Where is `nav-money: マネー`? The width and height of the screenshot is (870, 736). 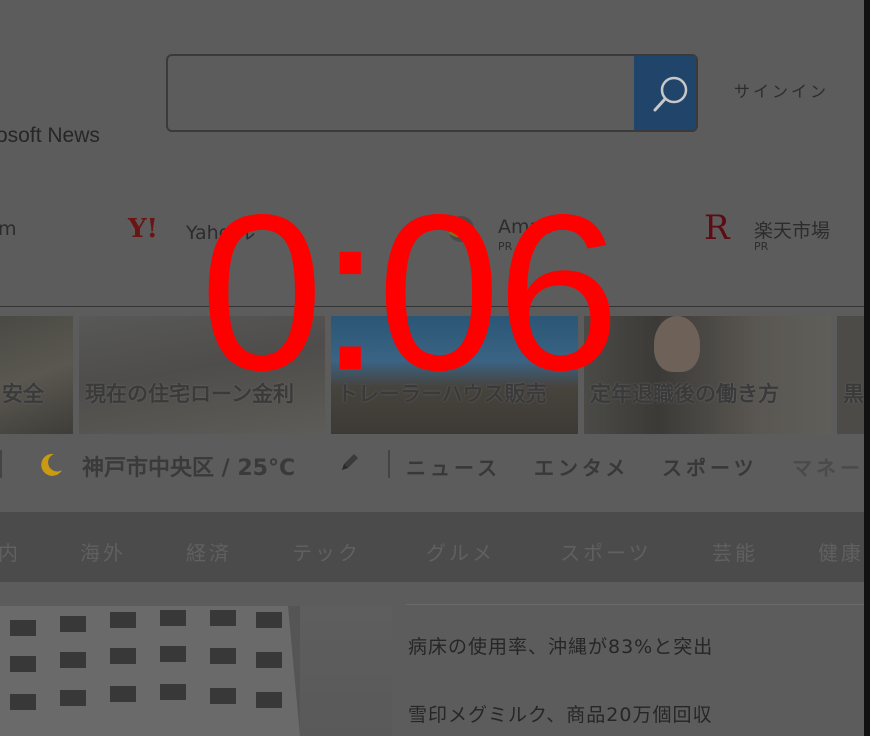 nav-money: マネー is located at coordinates (828, 466).